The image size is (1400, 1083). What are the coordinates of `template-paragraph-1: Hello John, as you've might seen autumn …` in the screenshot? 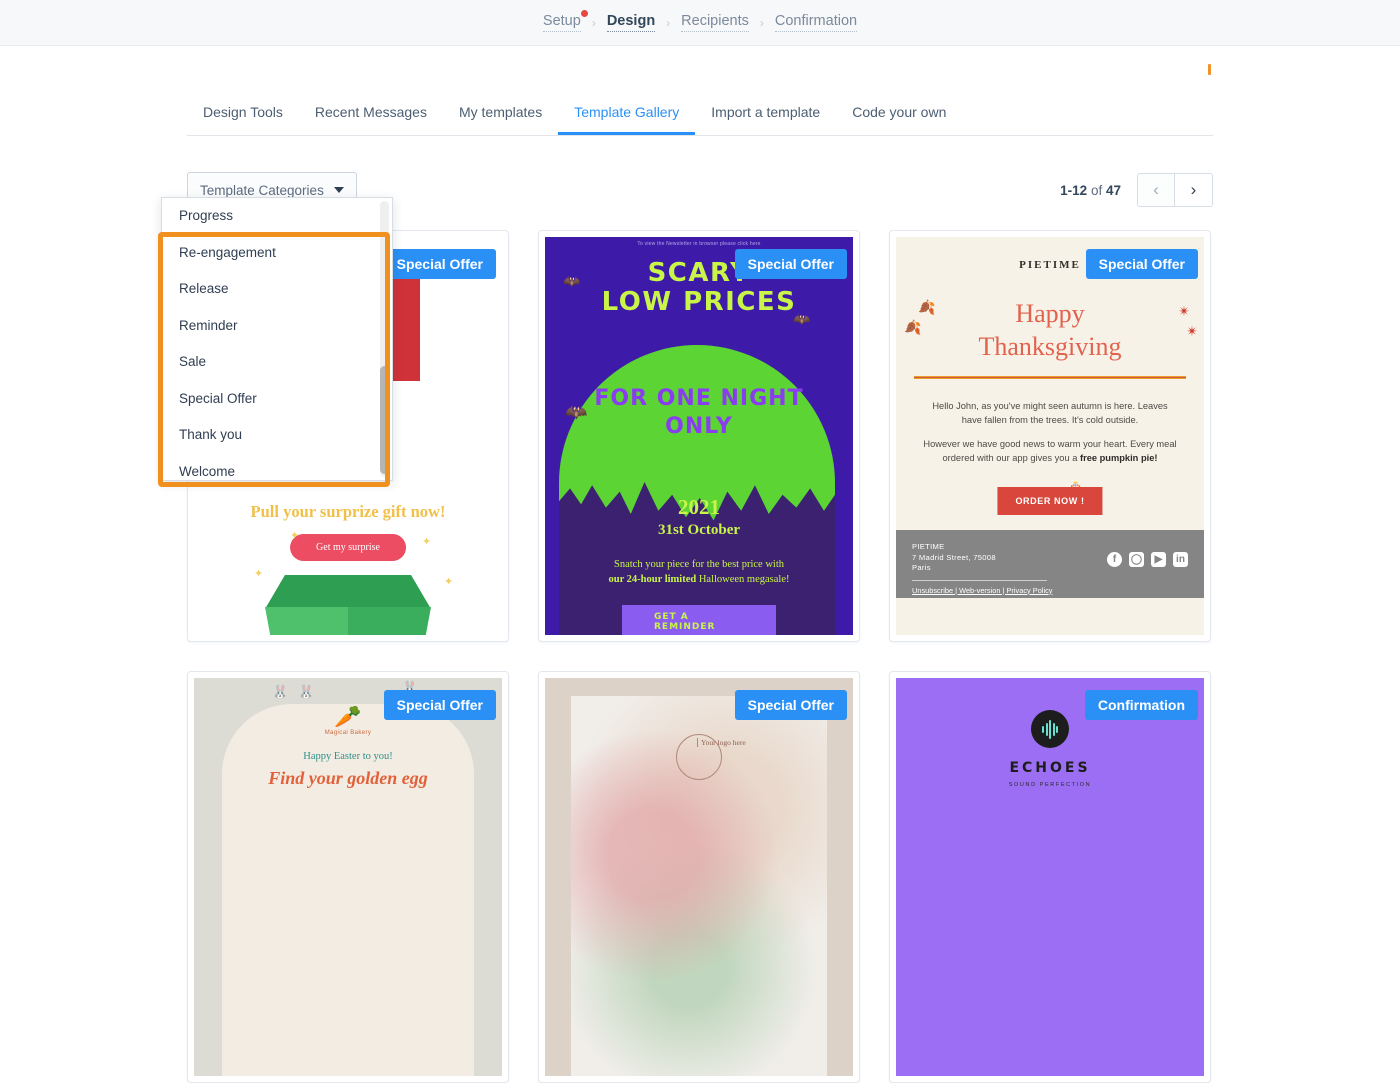 It's located at (1050, 413).